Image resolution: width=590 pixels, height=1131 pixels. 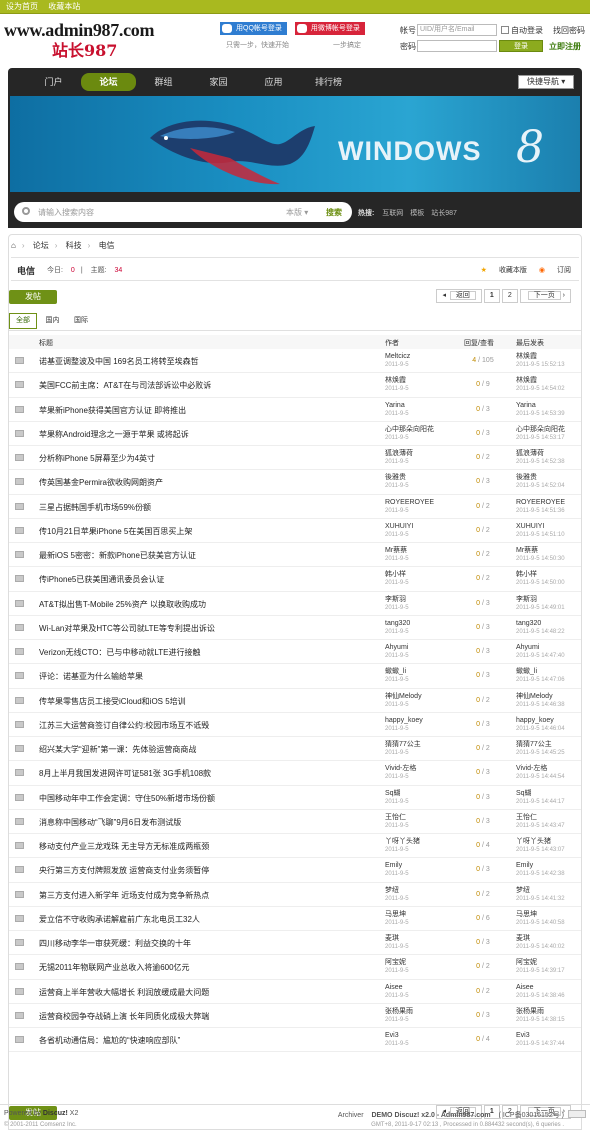 I want to click on author-link: 丫呀丫头猪, so click(x=402, y=841).